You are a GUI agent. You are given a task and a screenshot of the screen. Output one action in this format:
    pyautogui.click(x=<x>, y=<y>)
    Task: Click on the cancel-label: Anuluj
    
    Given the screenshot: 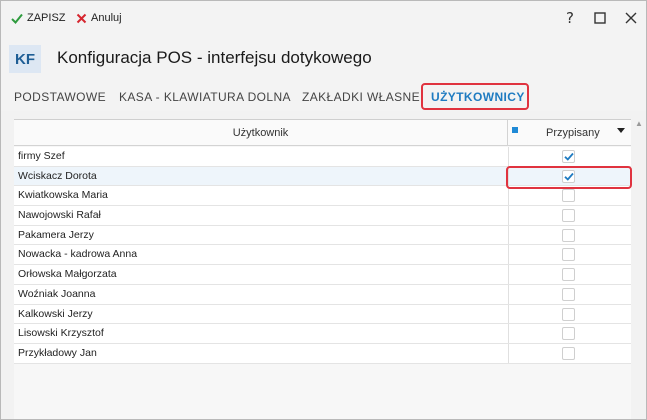 What is the action you would take?
    pyautogui.click(x=106, y=18)
    